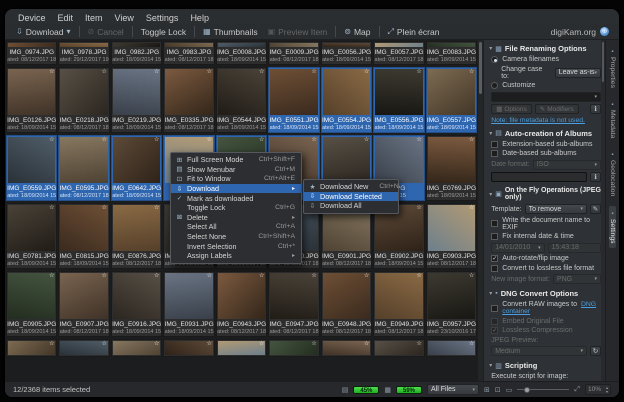 This screenshot has width=624, height=402. What do you see at coordinates (236, 188) in the screenshot?
I see `menu-item-download: ⇩ Download ▸` at bounding box center [236, 188].